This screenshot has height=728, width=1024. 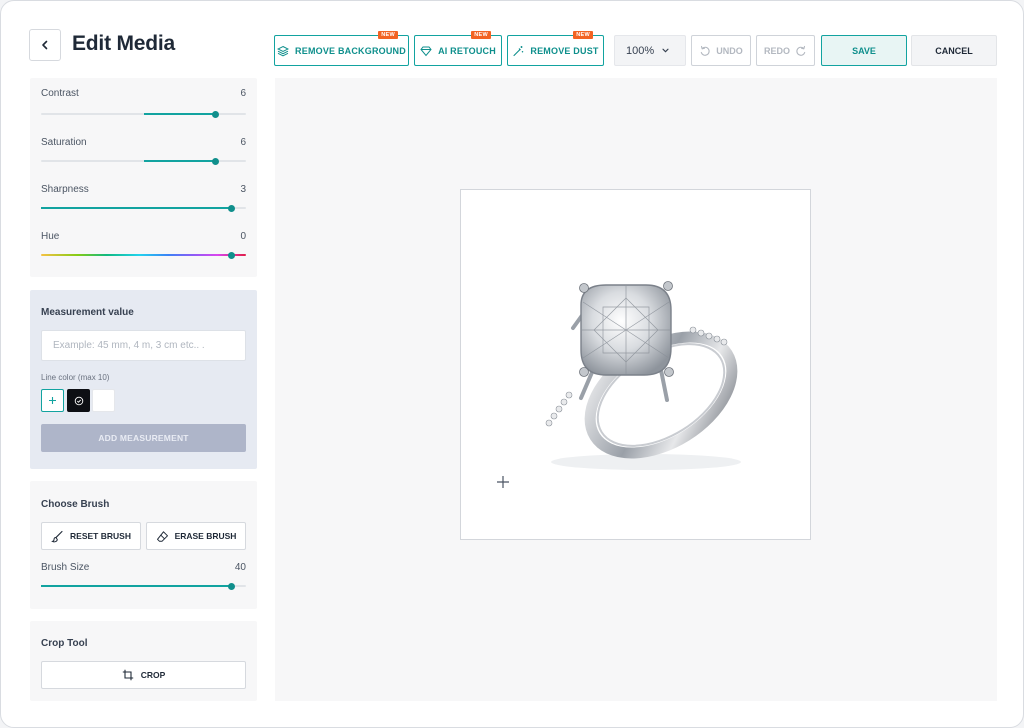 What do you see at coordinates (243, 189) in the screenshot?
I see `sharpness-value: 3` at bounding box center [243, 189].